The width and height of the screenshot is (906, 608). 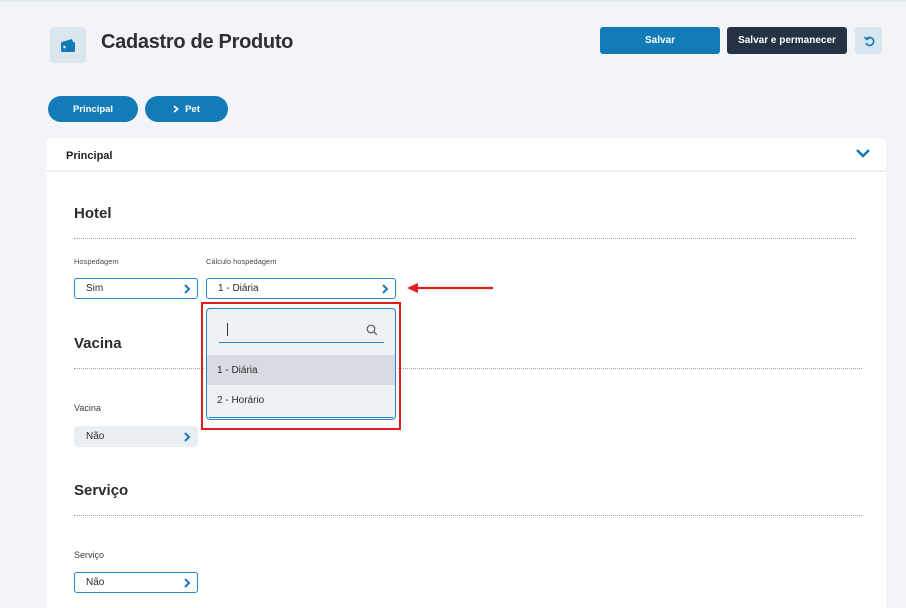 I want to click on card-title: Principal, so click(x=89, y=156).